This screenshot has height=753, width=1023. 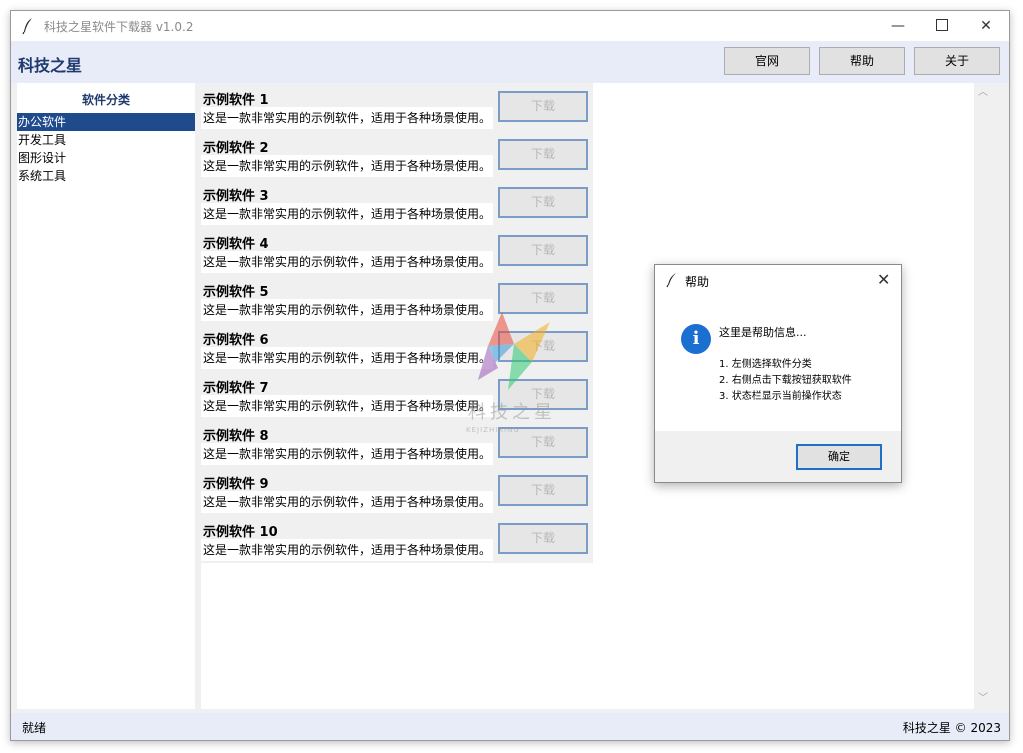 I want to click on category-item-dev-tools: 开发工具, so click(x=106, y=140).